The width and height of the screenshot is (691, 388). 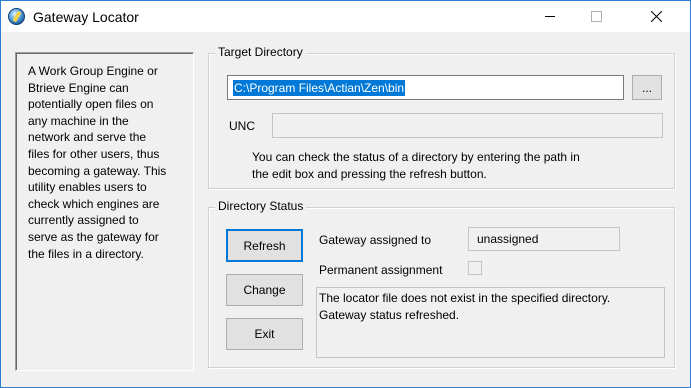 What do you see at coordinates (475, 268) in the screenshot?
I see `permanent-assignment-checkbox` at bounding box center [475, 268].